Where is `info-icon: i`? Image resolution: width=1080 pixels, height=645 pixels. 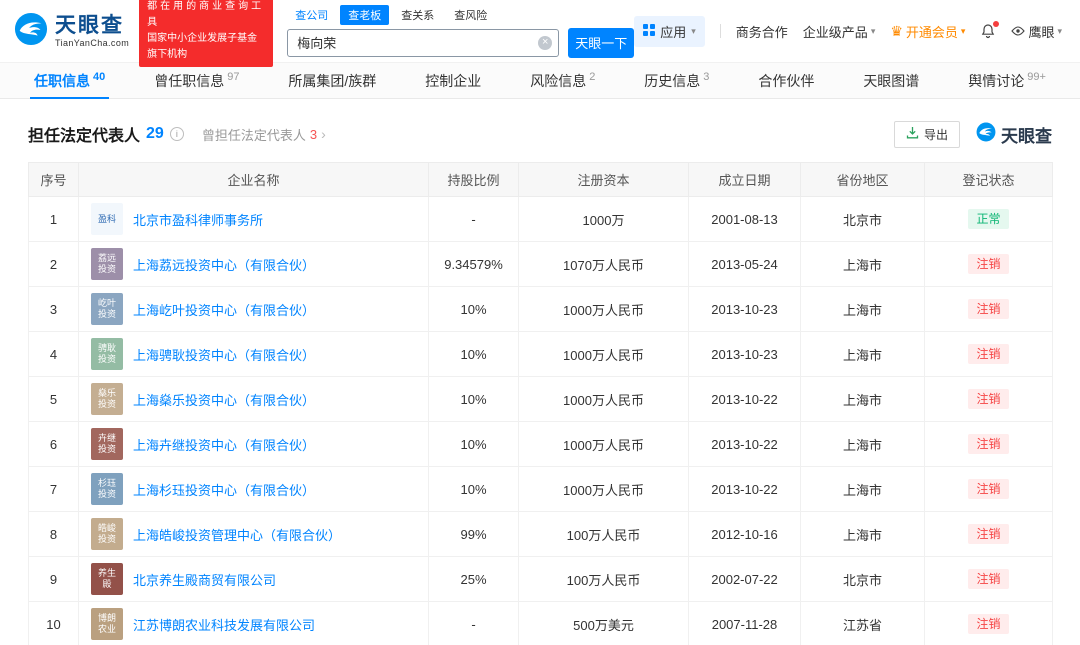
info-icon: i is located at coordinates (176, 134).